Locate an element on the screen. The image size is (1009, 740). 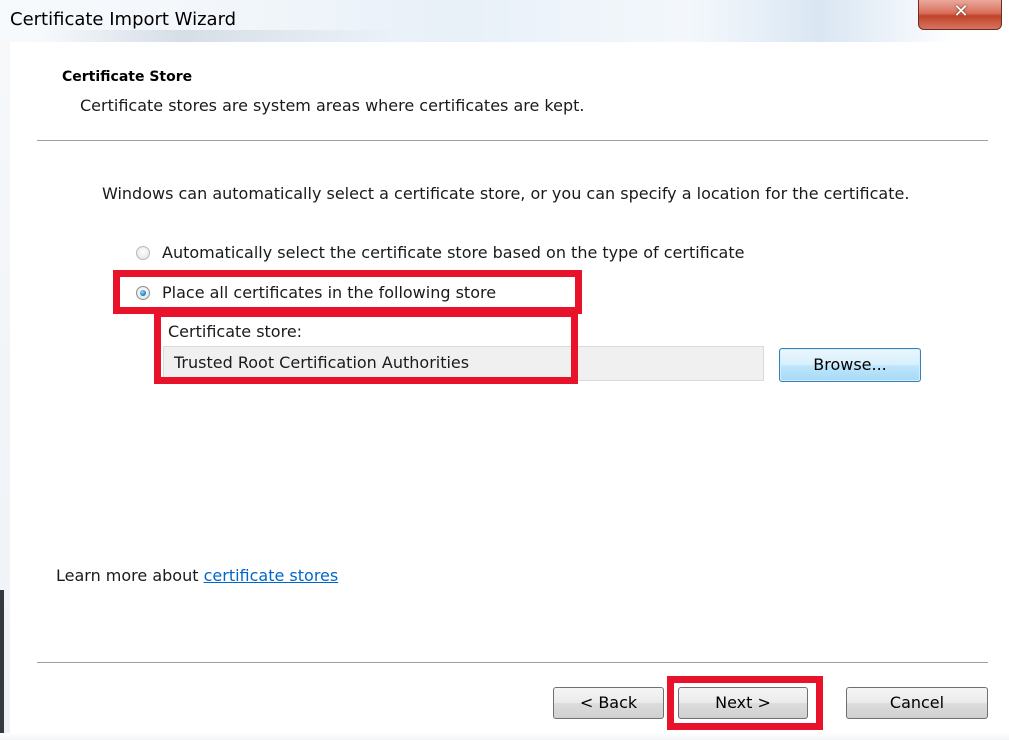
certificate-stores-link: certificate stores is located at coordinates (271, 575).